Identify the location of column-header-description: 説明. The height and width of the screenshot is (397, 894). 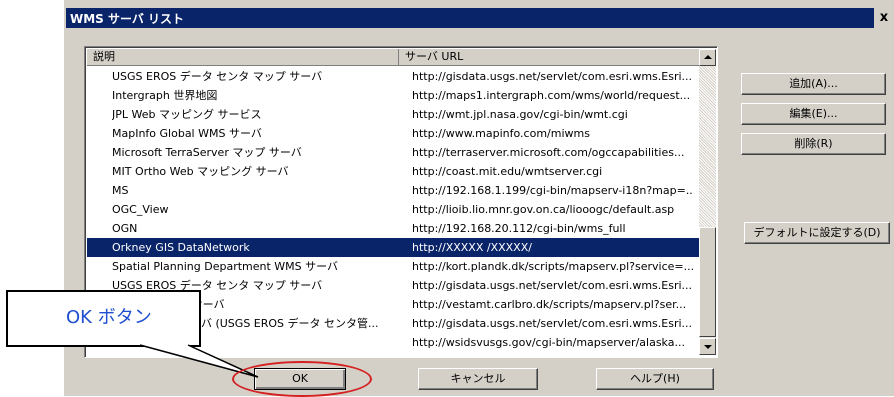
(243, 57).